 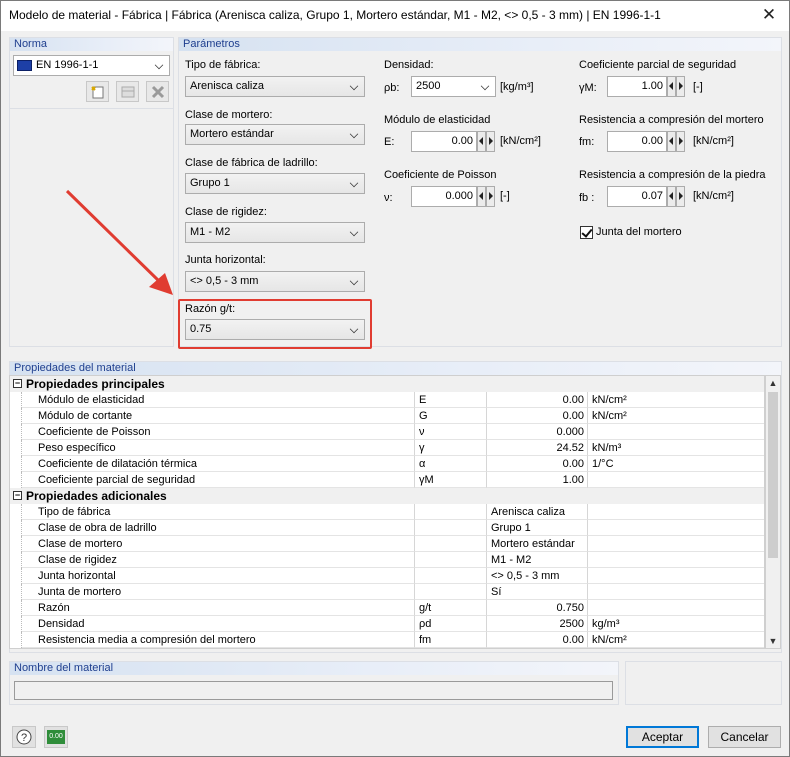 I want to click on property-value: Arenisca caliza, so click(x=537, y=512).